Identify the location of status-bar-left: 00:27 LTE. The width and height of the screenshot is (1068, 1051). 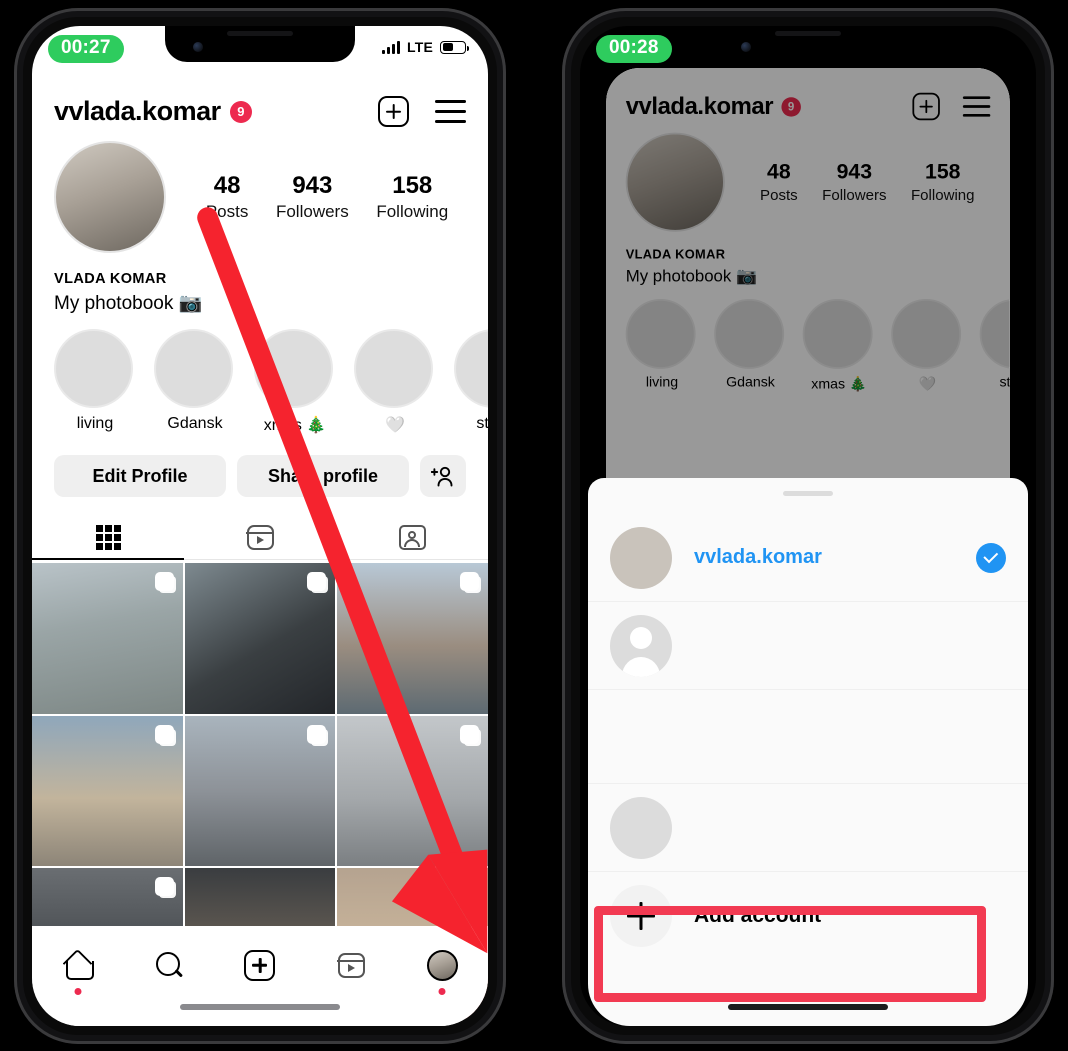
(260, 47).